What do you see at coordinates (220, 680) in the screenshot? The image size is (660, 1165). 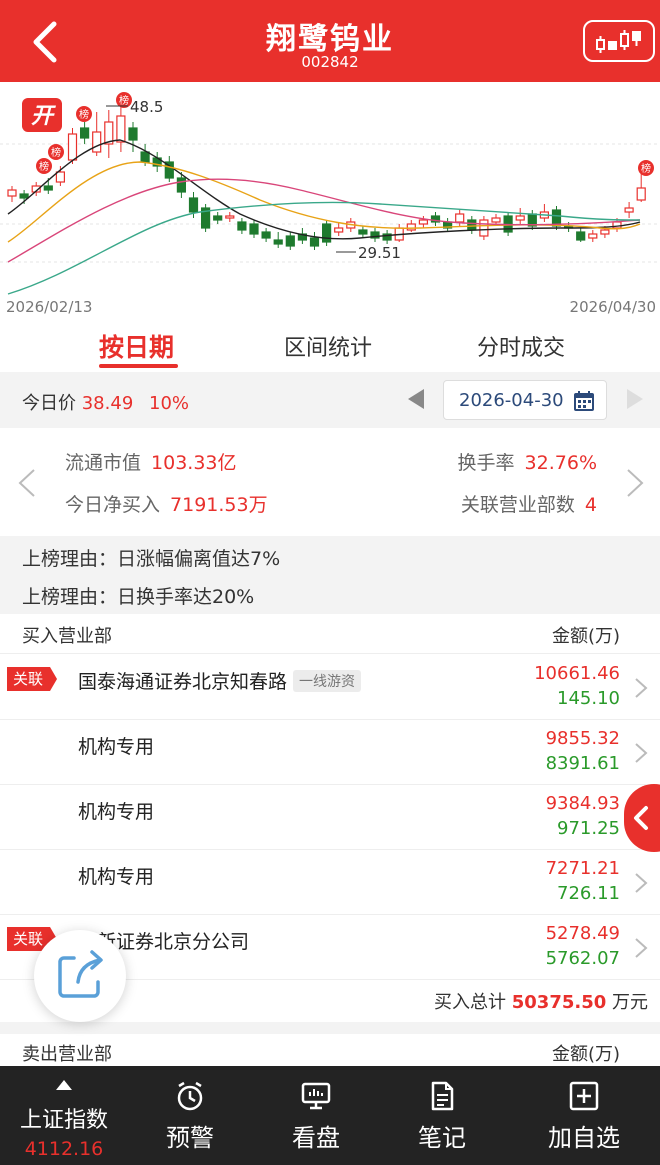 I see `branch-name: 国泰海通证券北京知春路 一线游资` at bounding box center [220, 680].